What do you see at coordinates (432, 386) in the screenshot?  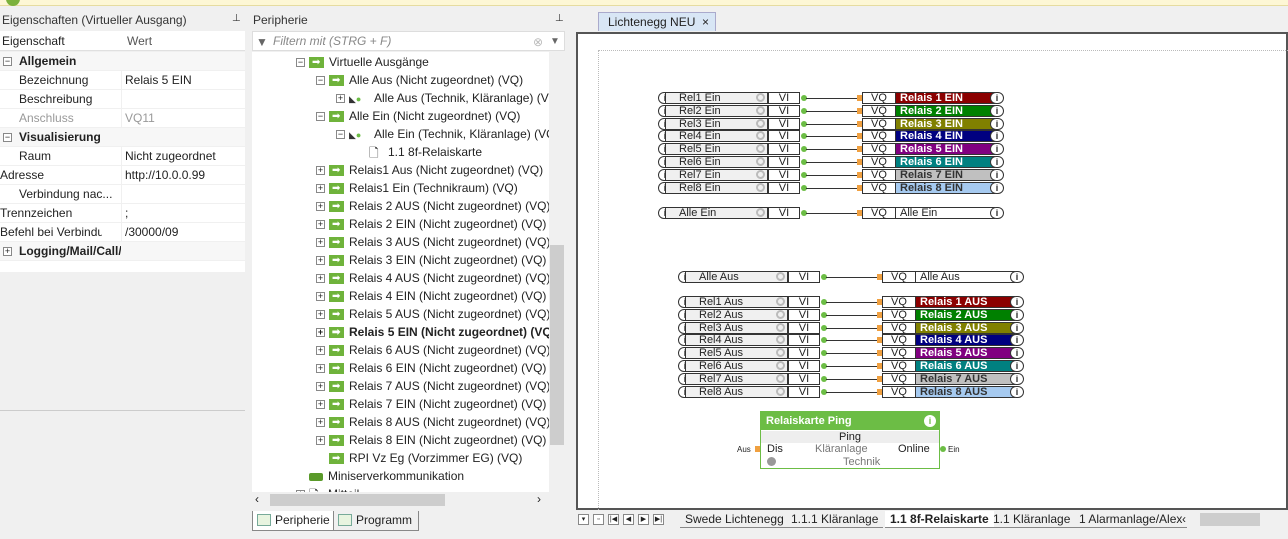 I see `tree-item: + Relais 7 AUS (Nicht zugeordnet) (VQ)` at bounding box center [432, 386].